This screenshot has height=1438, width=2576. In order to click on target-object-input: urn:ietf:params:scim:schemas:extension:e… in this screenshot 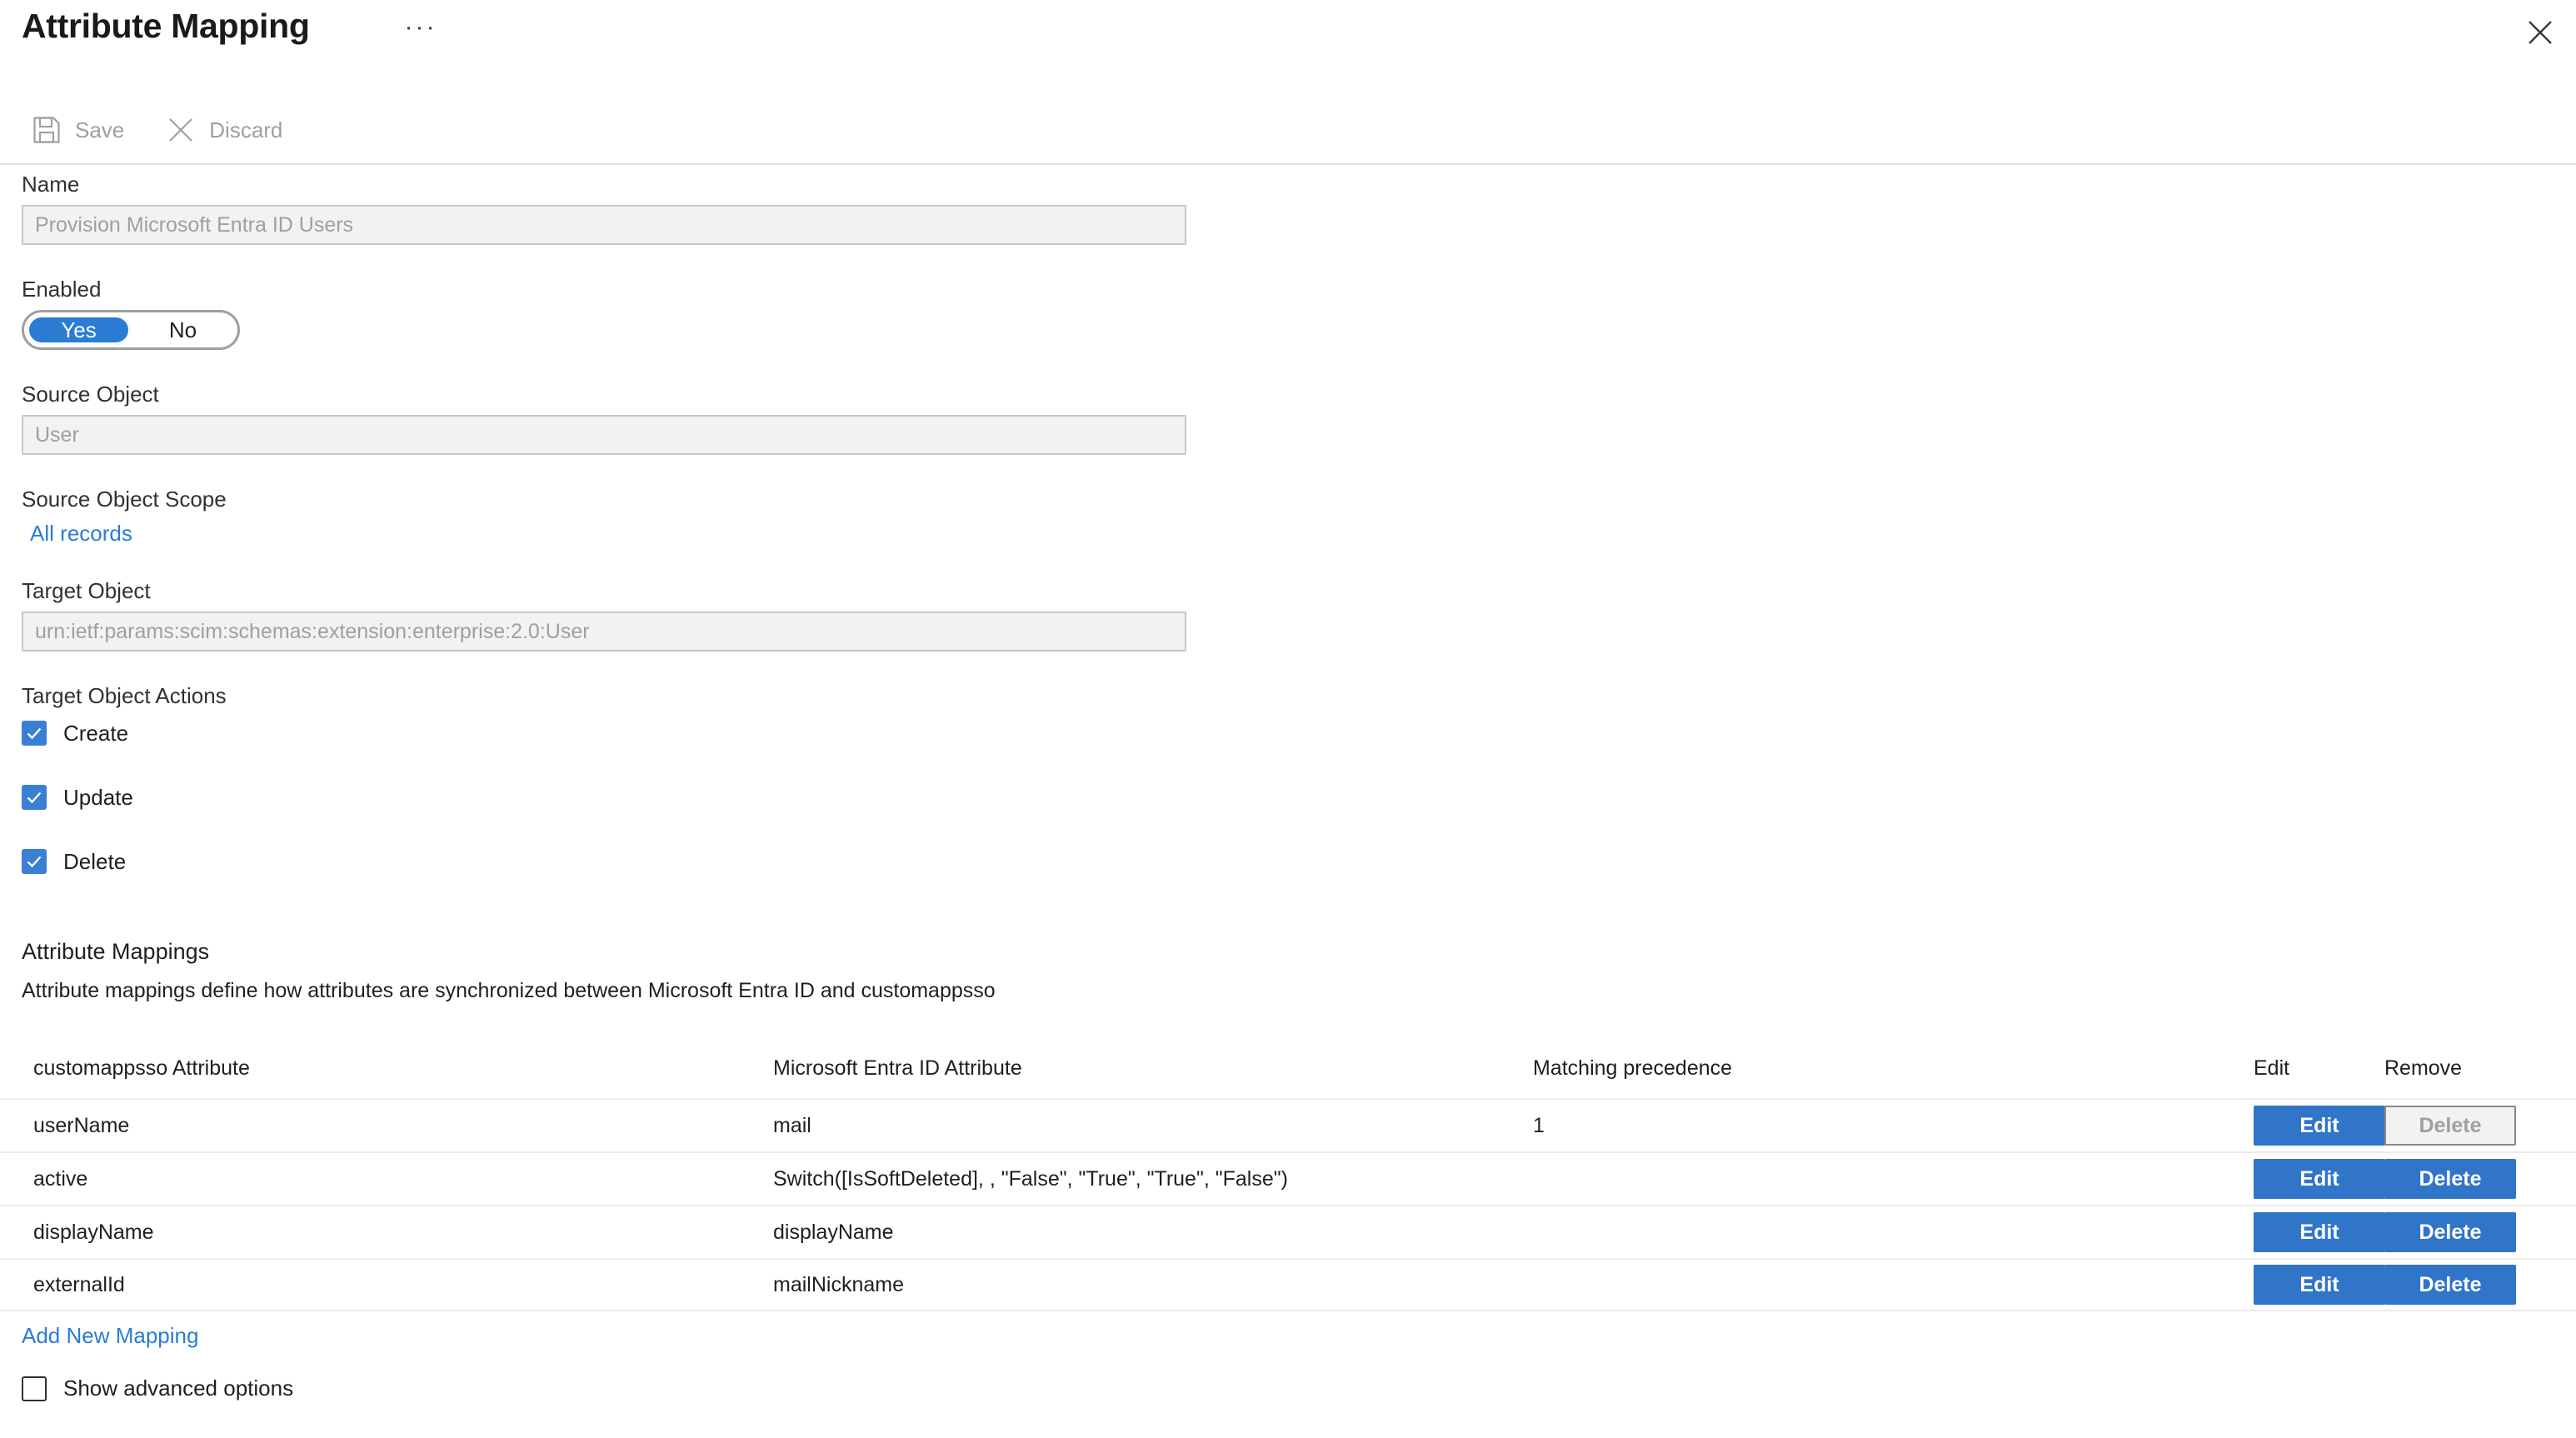, I will do `click(604, 632)`.